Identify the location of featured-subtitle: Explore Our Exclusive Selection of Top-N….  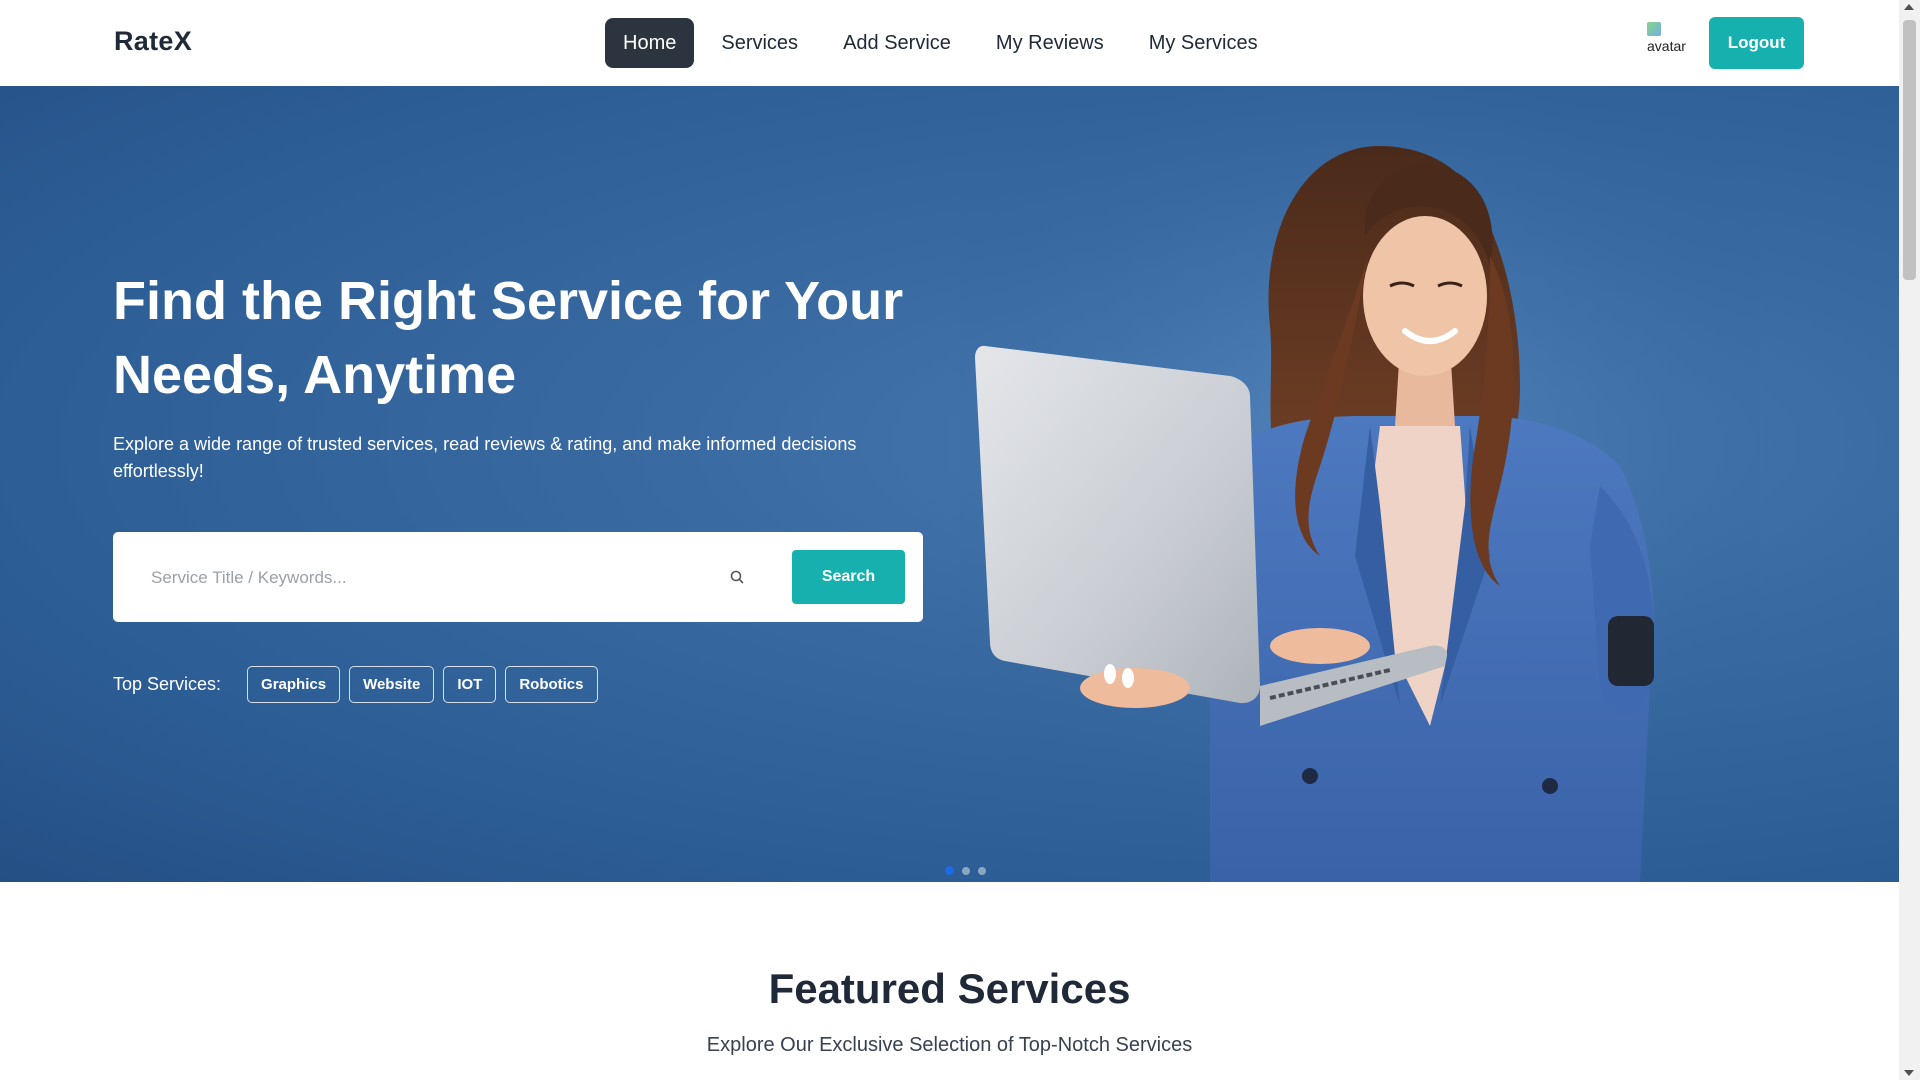
(949, 1045).